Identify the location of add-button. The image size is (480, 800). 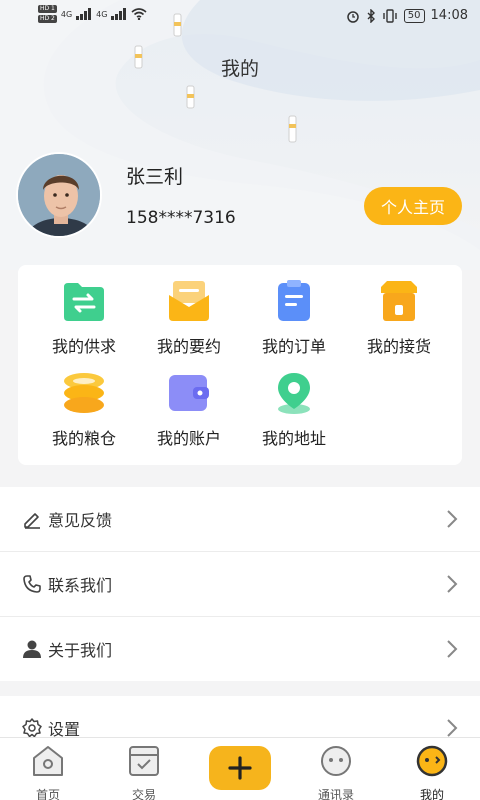
(240, 768).